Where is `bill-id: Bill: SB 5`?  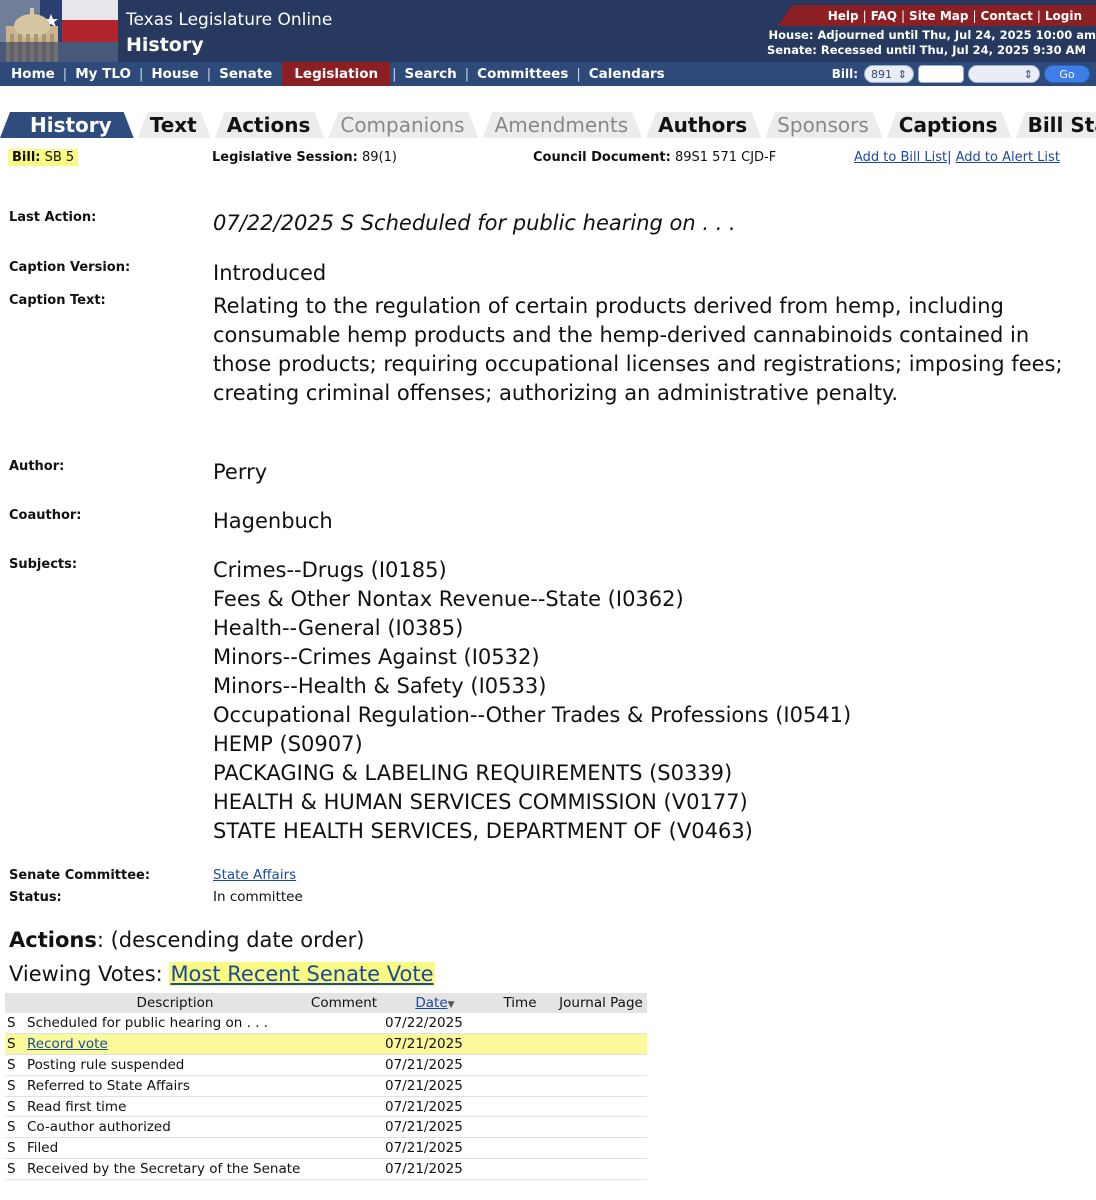 bill-id: Bill: SB 5 is located at coordinates (43, 157).